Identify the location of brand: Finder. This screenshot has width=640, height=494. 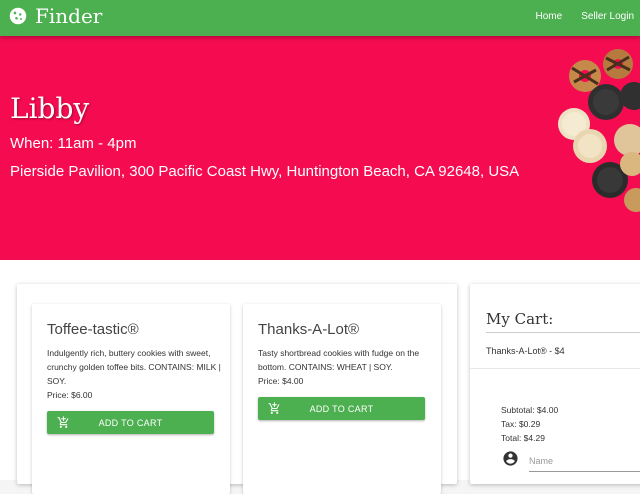
(55, 16).